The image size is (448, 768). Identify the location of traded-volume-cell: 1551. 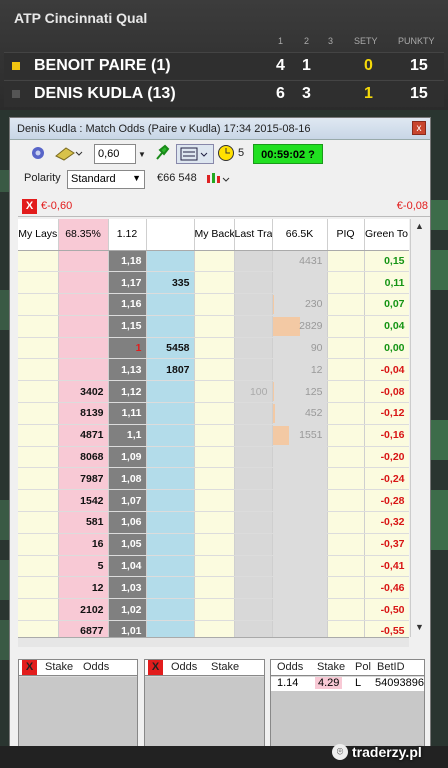
(300, 435).